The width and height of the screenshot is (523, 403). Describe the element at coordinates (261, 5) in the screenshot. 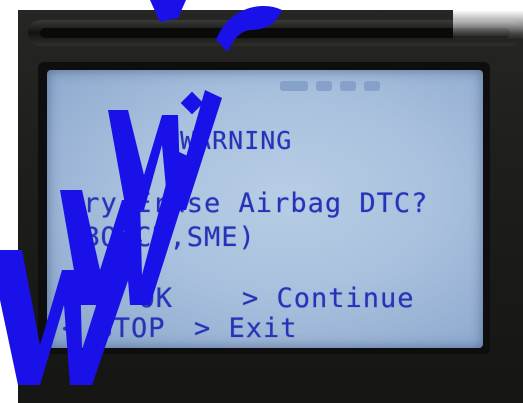

I see `image-border-top` at that location.